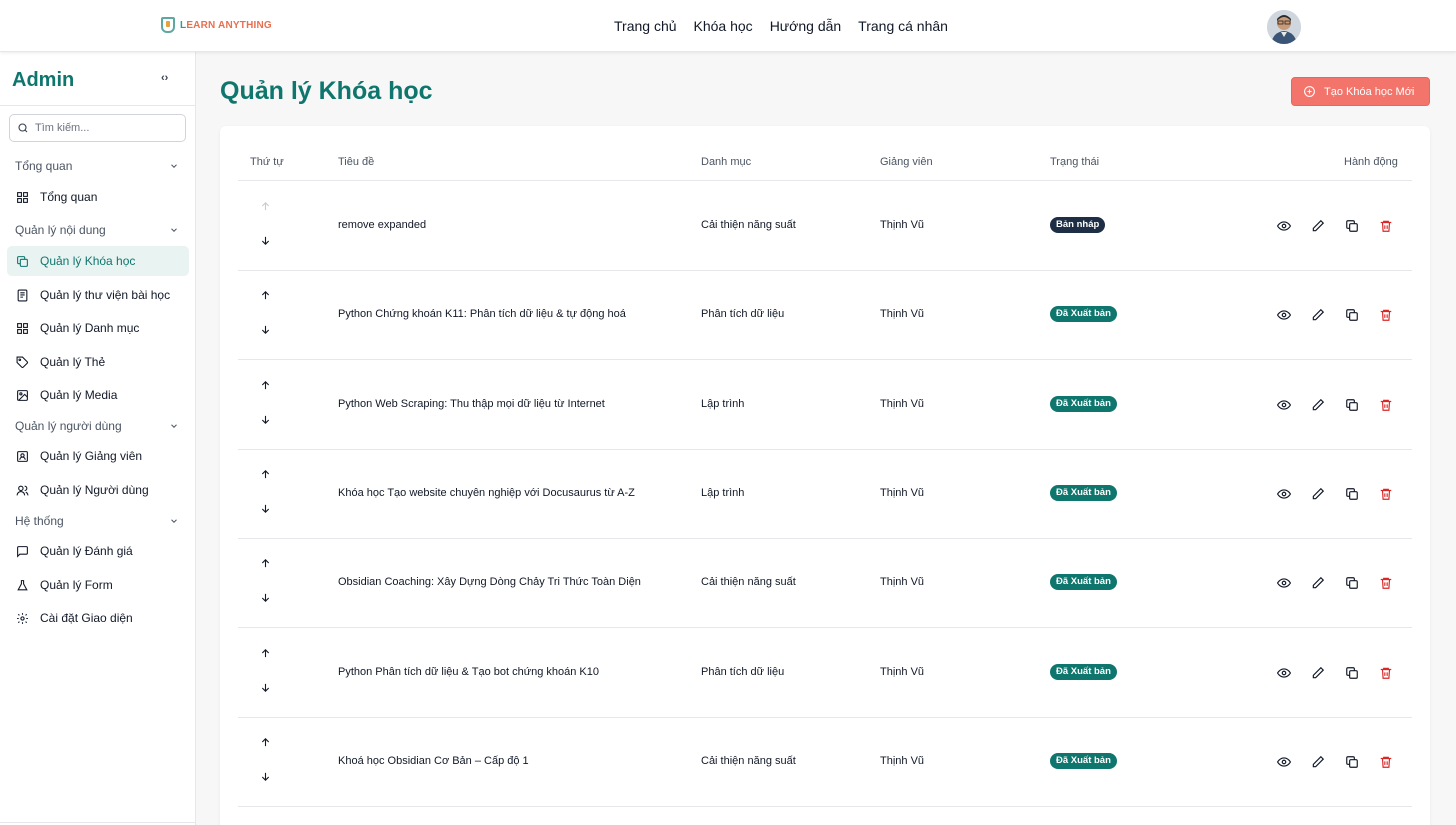 This screenshot has width=1456, height=825. What do you see at coordinates (645, 26) in the screenshot?
I see `nav-home: Trang chủ` at bounding box center [645, 26].